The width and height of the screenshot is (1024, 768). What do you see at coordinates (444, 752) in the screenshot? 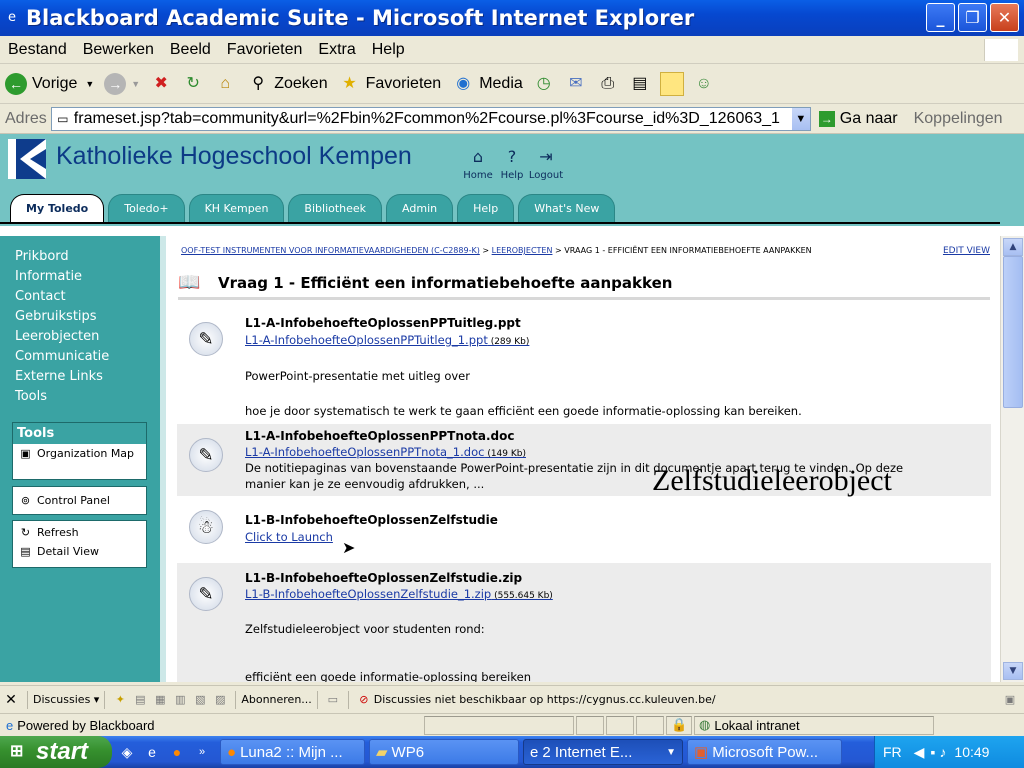
I see `task-button-wp6: ▰ WP6` at bounding box center [444, 752].